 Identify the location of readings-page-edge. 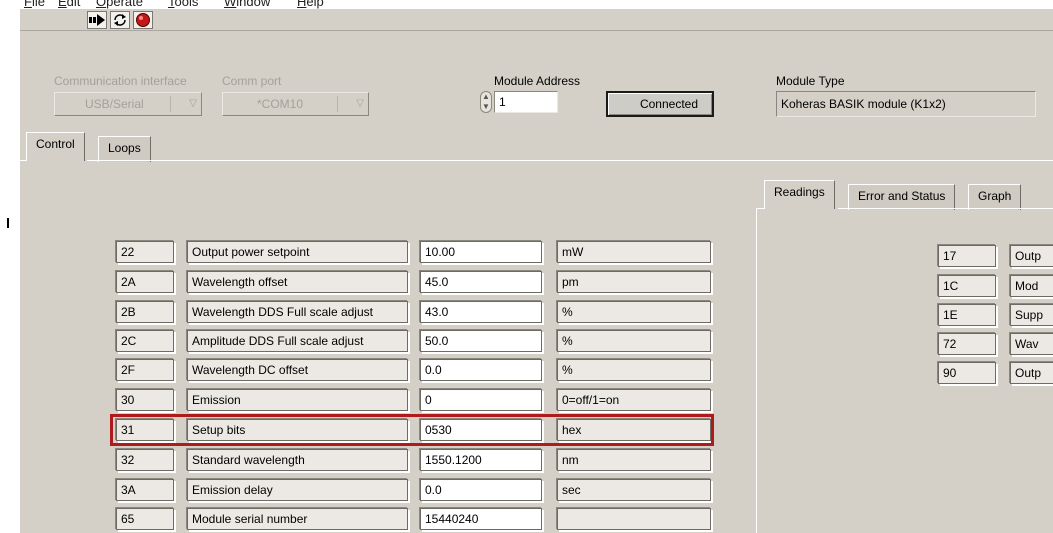
(945, 208).